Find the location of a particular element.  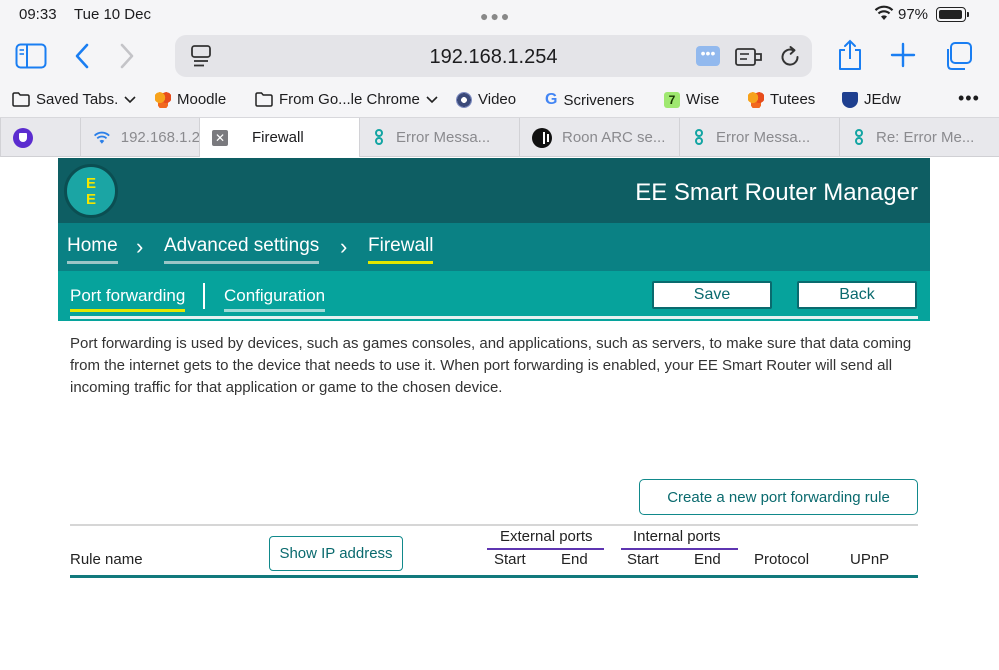

subnav: Port forwarding Configuration Save Back is located at coordinates (494, 296).